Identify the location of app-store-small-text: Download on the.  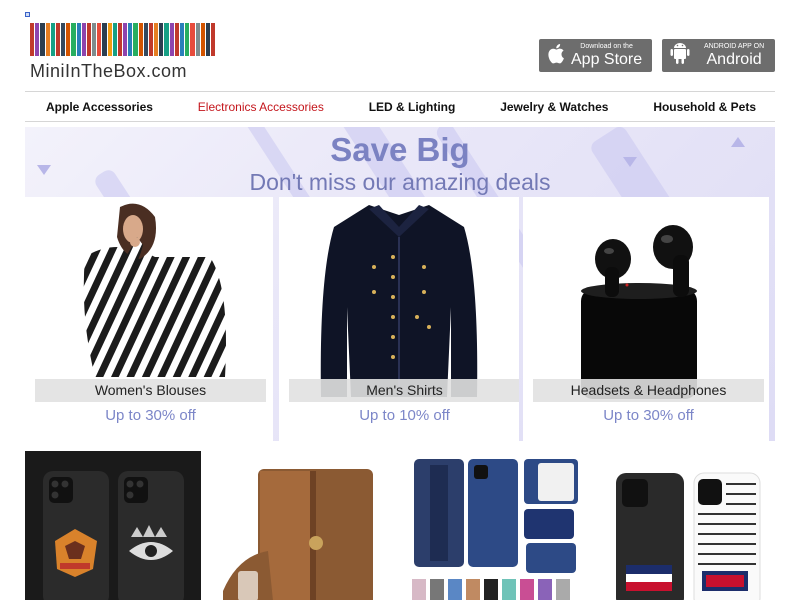
(606, 46).